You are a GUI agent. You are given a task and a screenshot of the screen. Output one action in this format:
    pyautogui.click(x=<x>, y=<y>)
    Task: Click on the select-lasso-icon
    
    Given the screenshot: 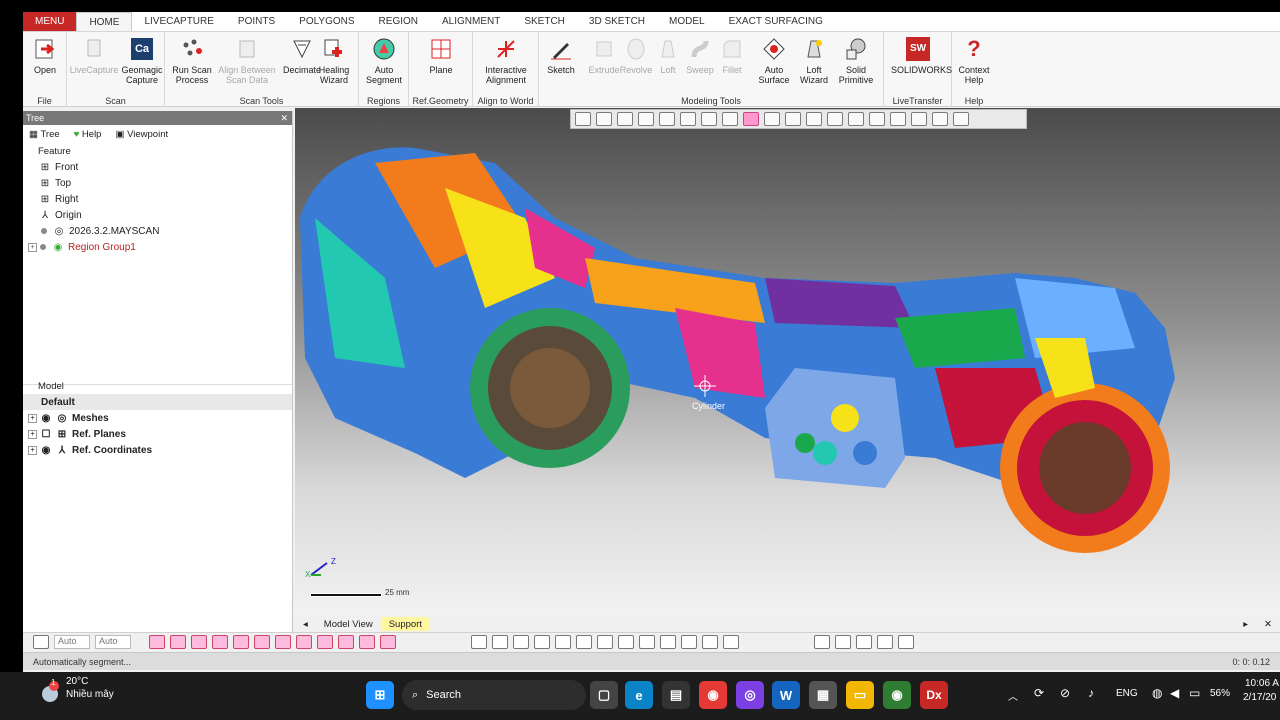 What is the action you would take?
    pyautogui.click(x=856, y=119)
    